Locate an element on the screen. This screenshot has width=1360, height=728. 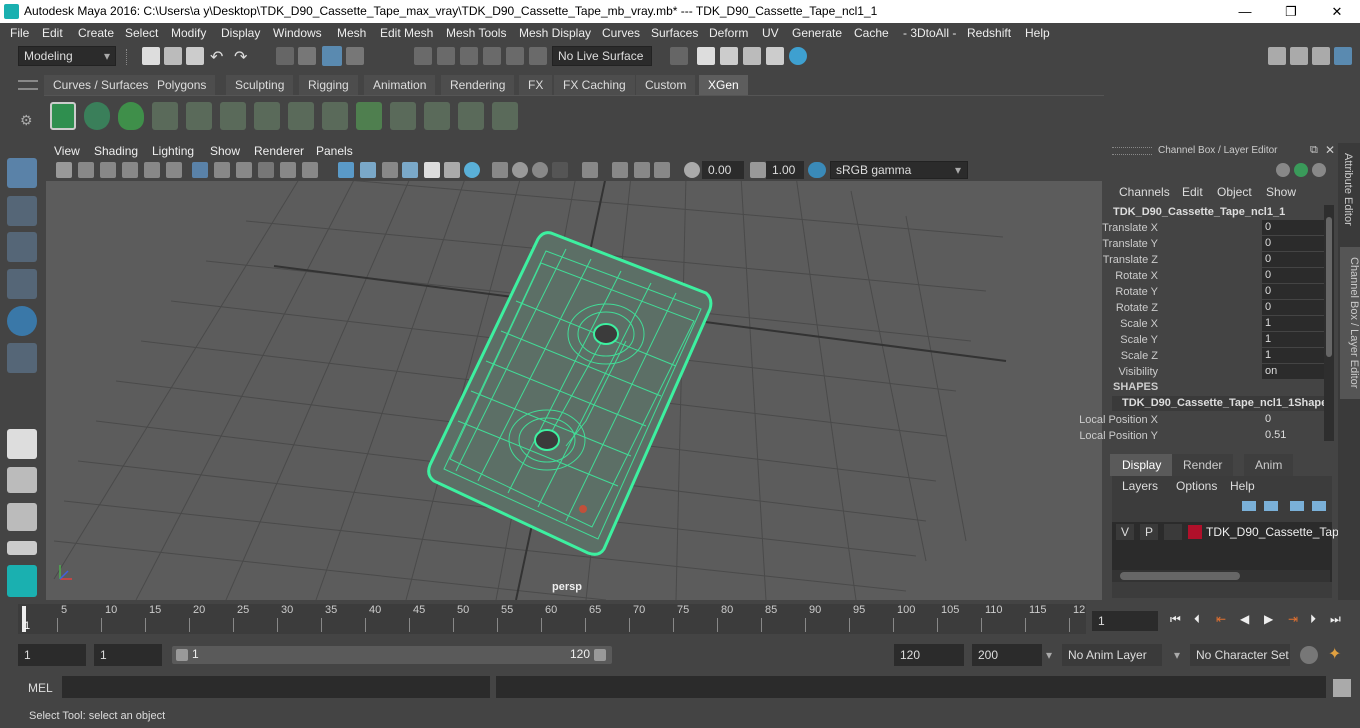
menu-select: Select is located at coordinates (141, 33).